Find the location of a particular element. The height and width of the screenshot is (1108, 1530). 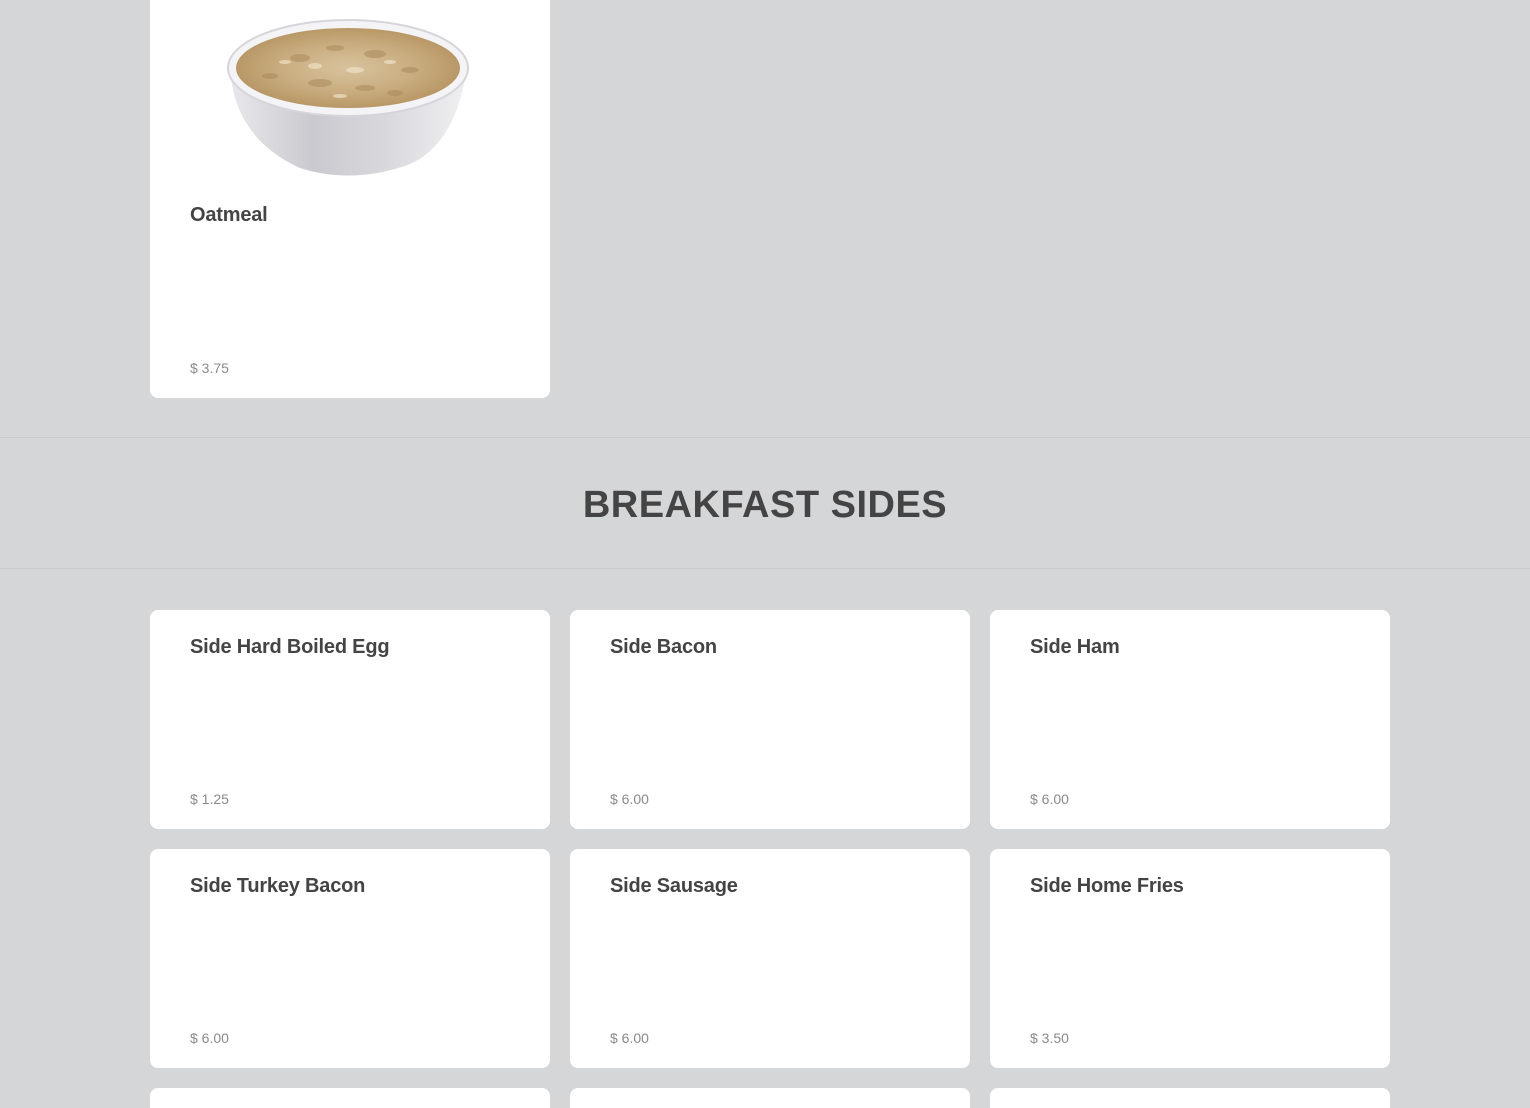

menu-item-price: $ 1.25 is located at coordinates (209, 799).